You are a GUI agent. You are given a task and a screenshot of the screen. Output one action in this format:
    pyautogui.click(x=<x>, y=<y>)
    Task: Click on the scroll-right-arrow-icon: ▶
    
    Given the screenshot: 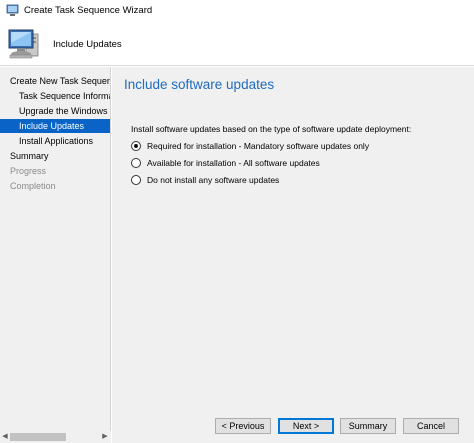 What is the action you would take?
    pyautogui.click(x=105, y=437)
    